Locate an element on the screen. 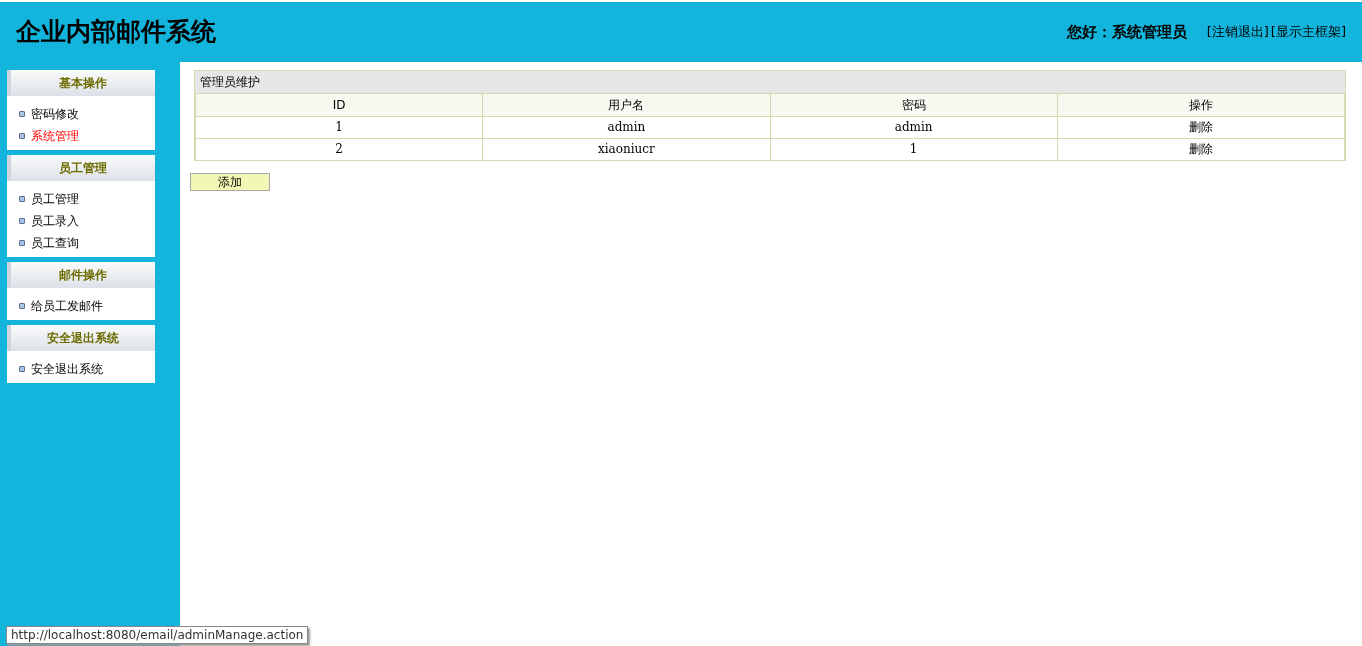  column-header: 用户名 is located at coordinates (626, 105).